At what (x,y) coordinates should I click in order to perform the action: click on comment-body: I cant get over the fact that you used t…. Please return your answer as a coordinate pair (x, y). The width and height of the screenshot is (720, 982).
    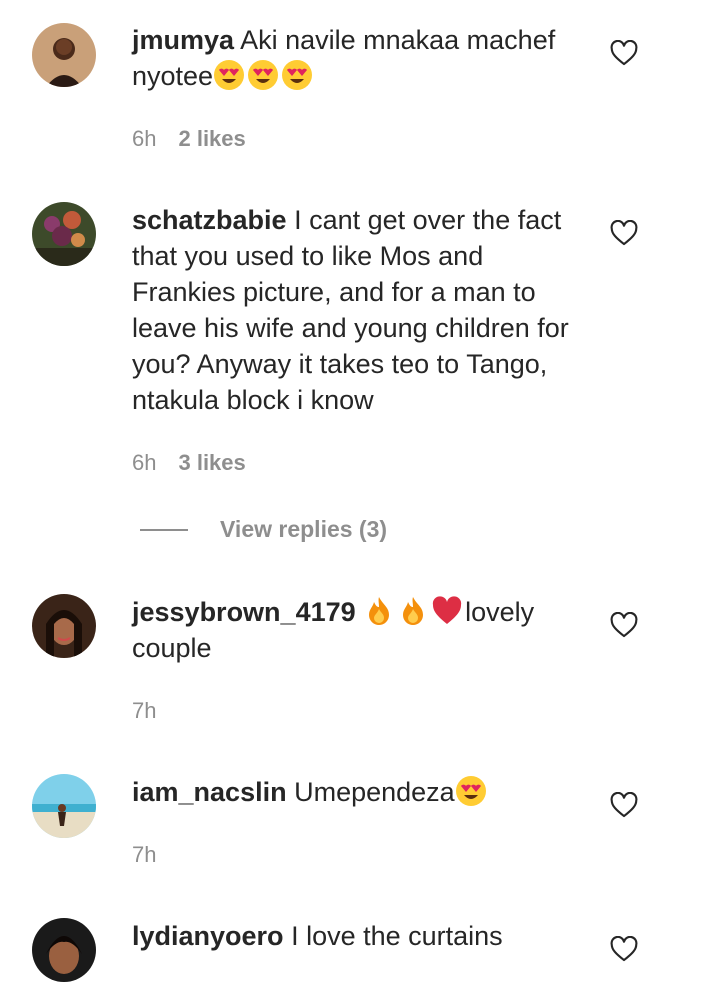
    Looking at the image, I should click on (350, 310).